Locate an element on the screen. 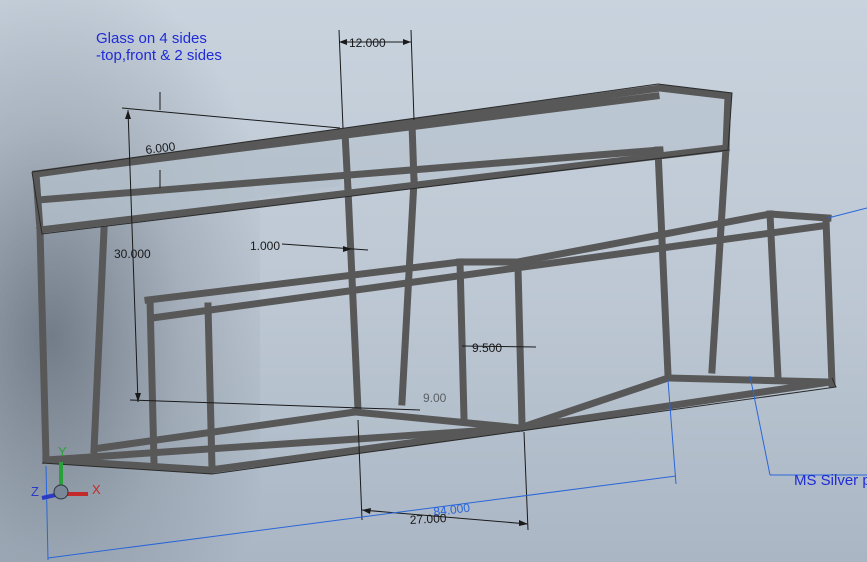 The width and height of the screenshot is (867, 562). glass-note: Glass on 4 sides -top,front & 2 sides is located at coordinates (159, 47).